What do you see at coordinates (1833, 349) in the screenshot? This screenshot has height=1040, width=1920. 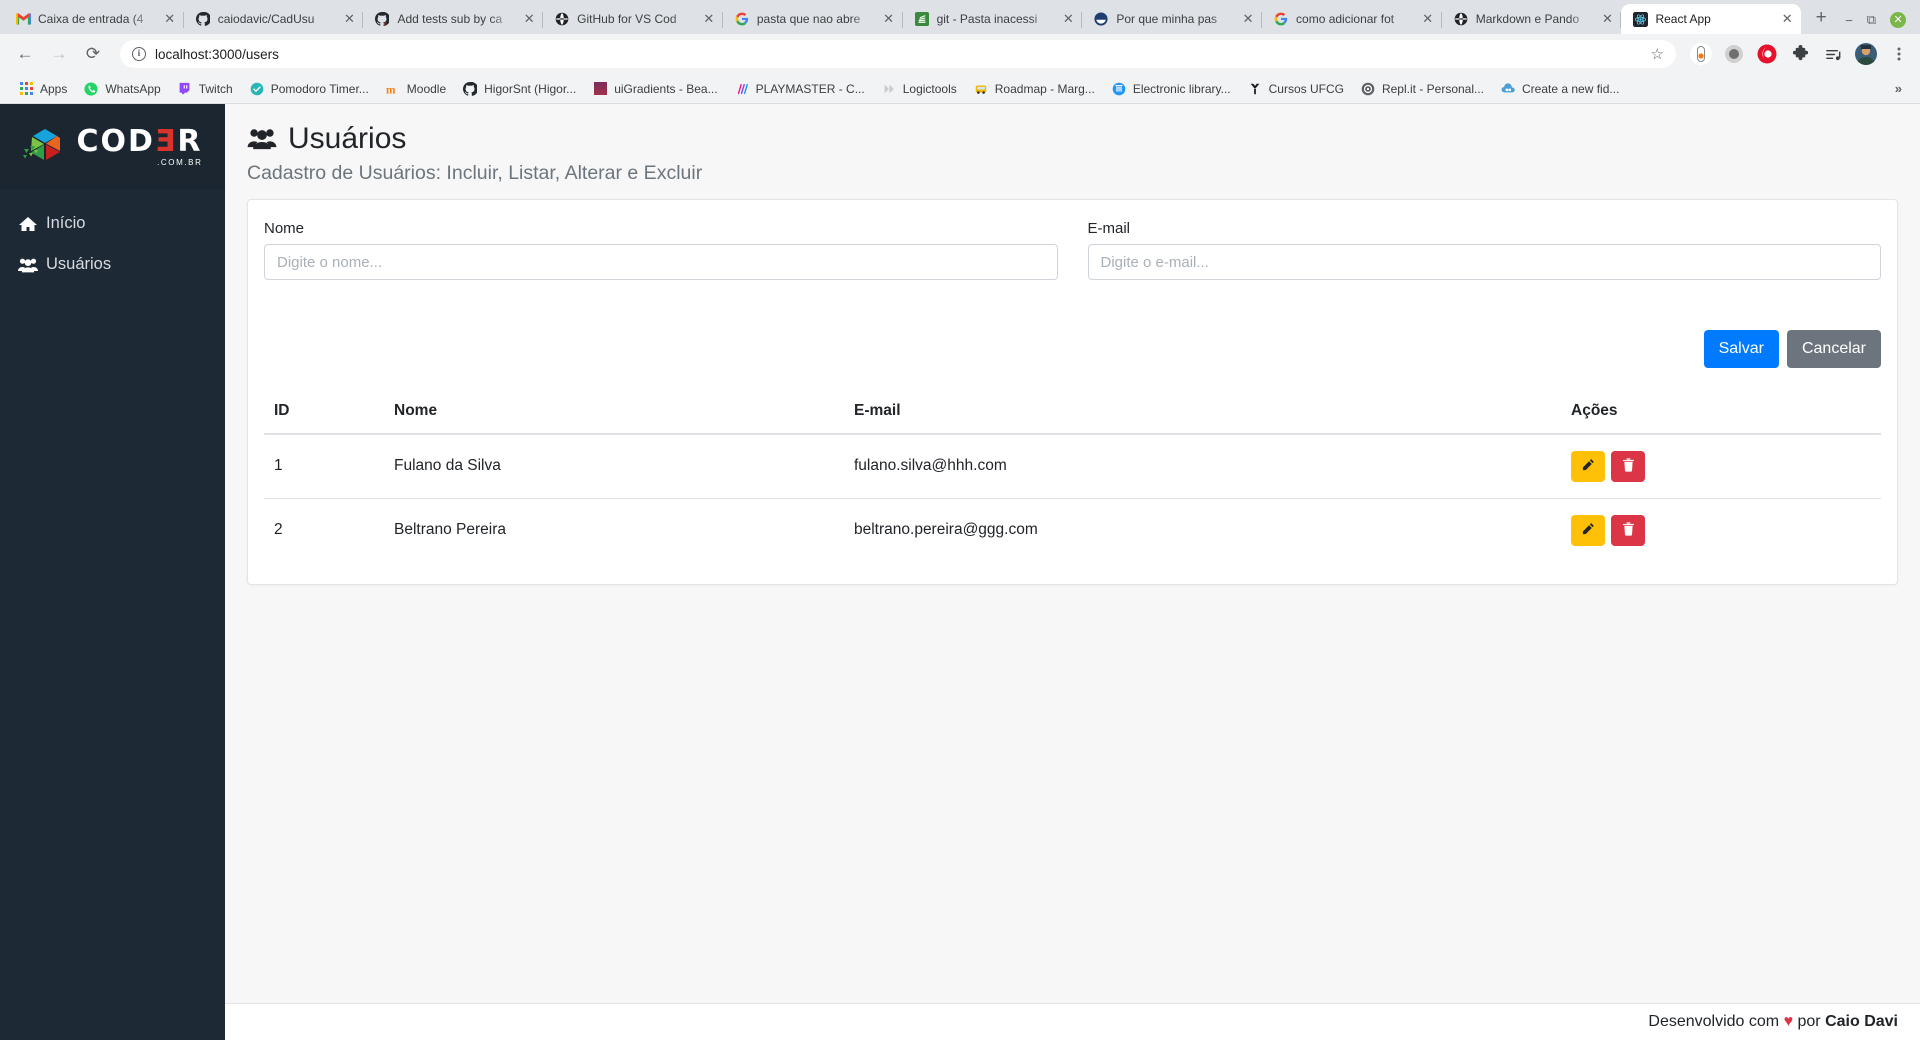 I see `cancel-button: Cancelar` at bounding box center [1833, 349].